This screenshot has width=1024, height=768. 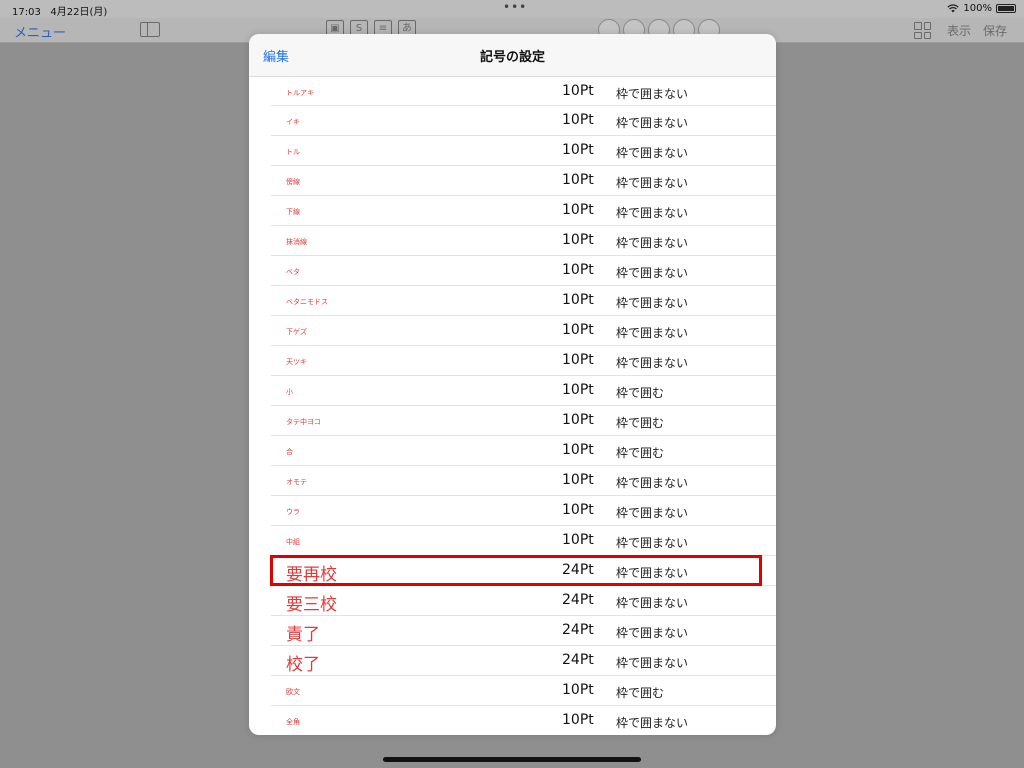 I want to click on status-indicators: 100%, so click(x=981, y=8).